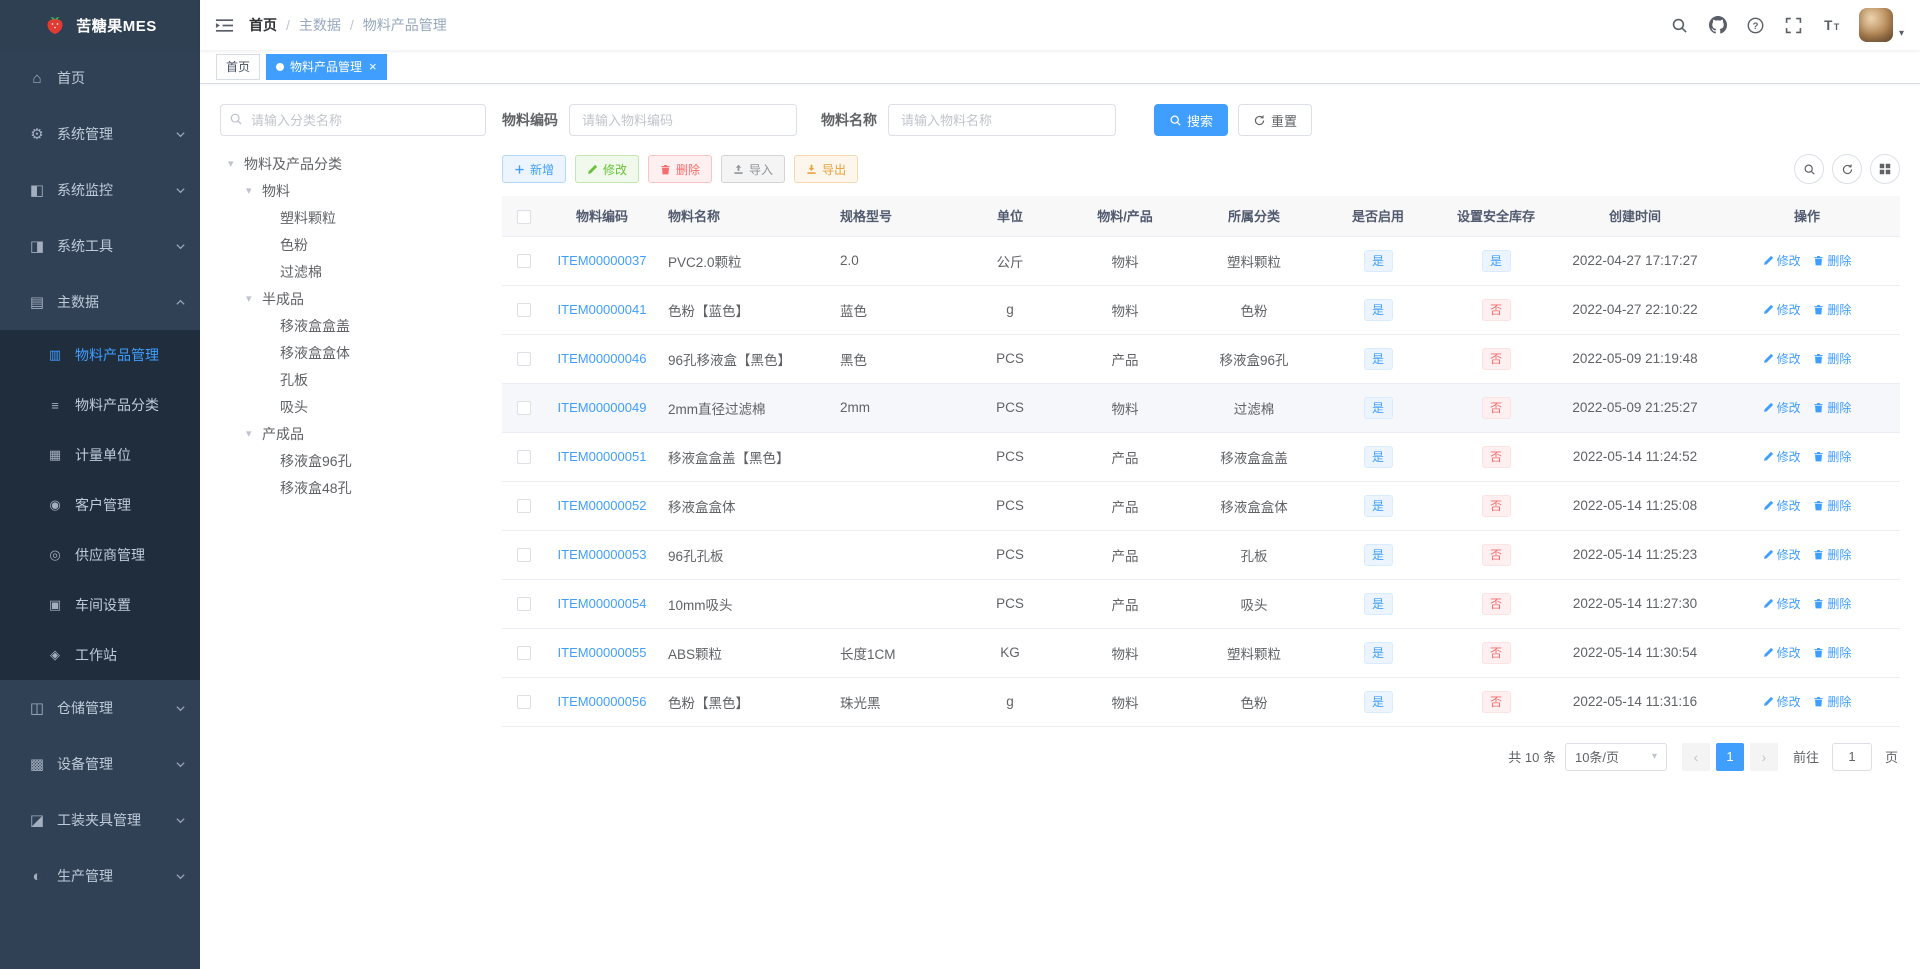 The width and height of the screenshot is (1920, 969). What do you see at coordinates (602, 358) in the screenshot?
I see `item-code-link: ITEM00000046` at bounding box center [602, 358].